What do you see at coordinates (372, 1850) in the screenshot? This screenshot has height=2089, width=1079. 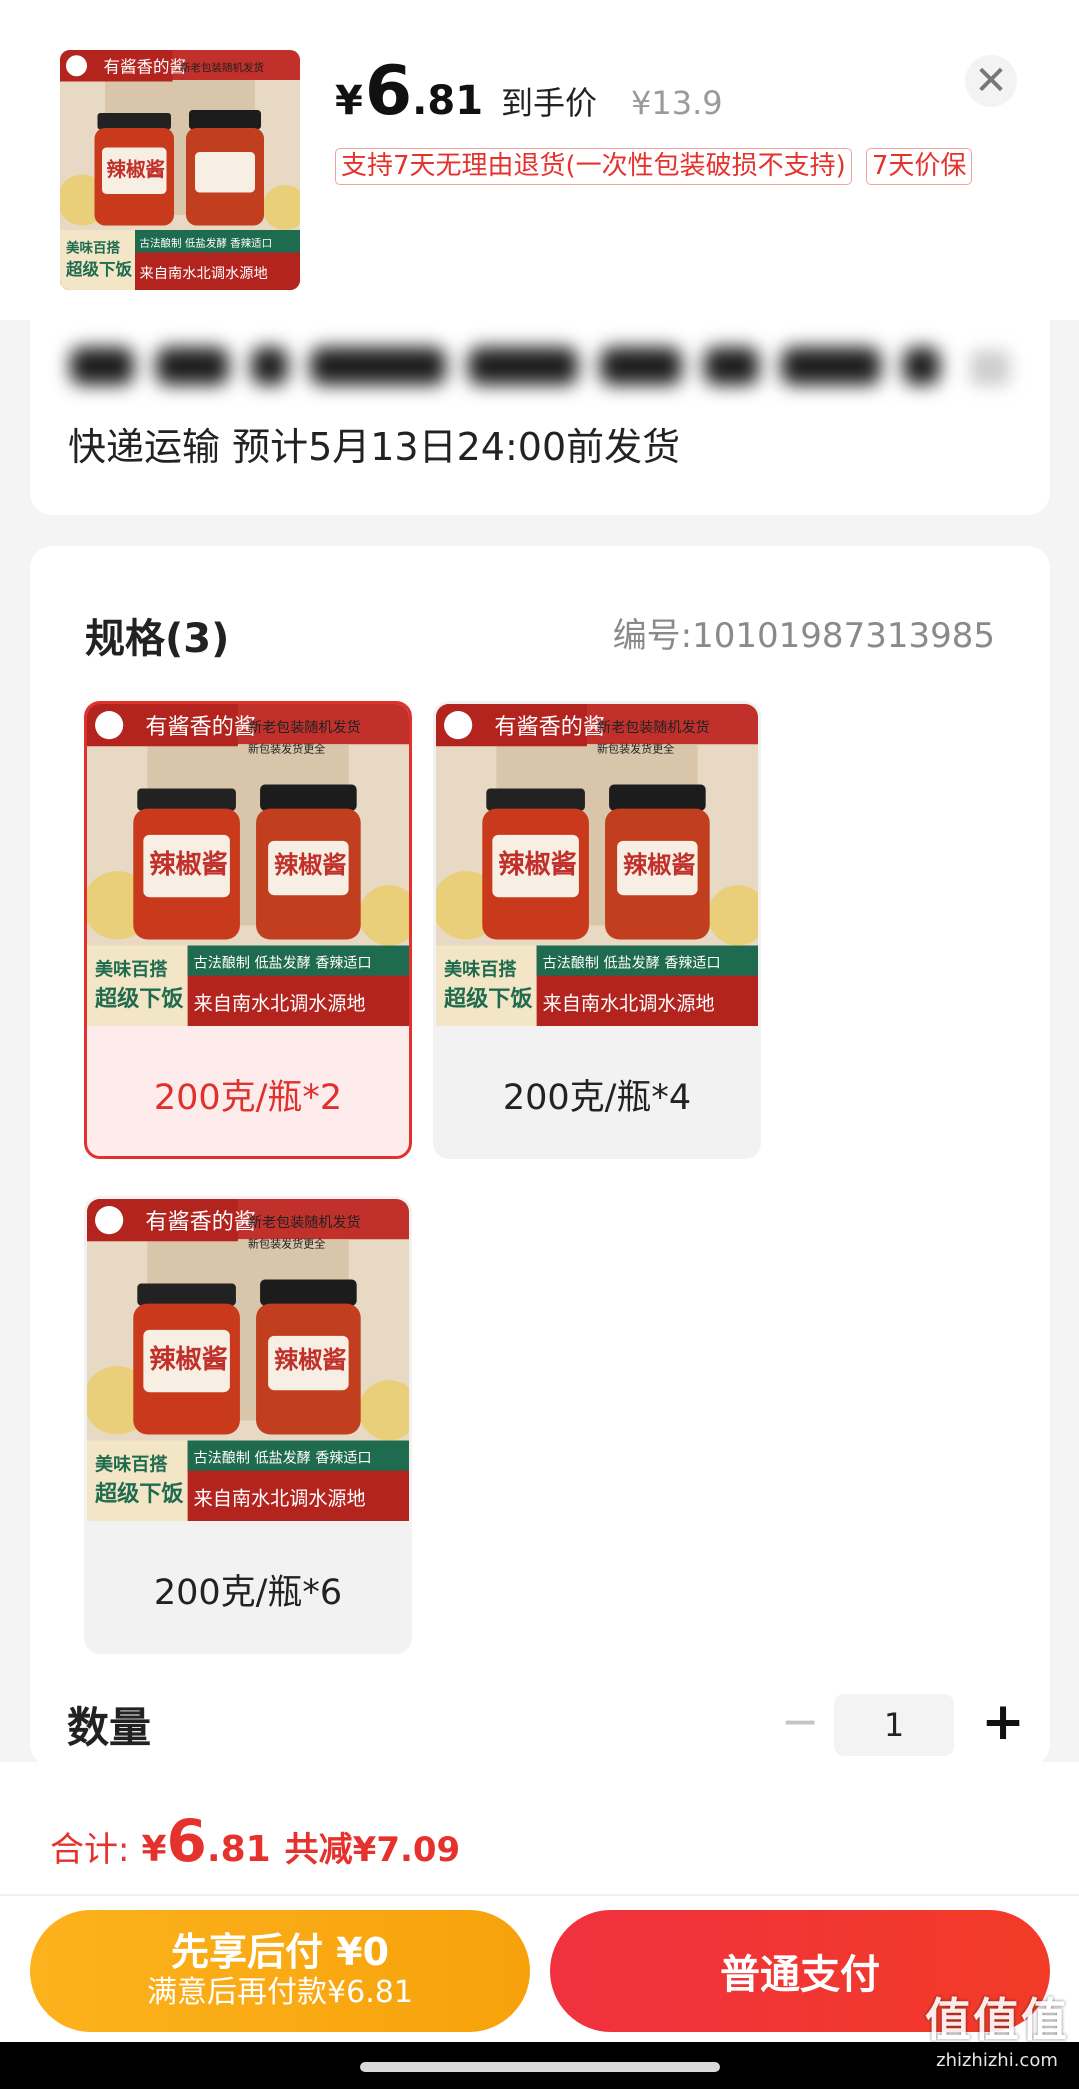 I see `total-saved: 共减¥7.09` at bounding box center [372, 1850].